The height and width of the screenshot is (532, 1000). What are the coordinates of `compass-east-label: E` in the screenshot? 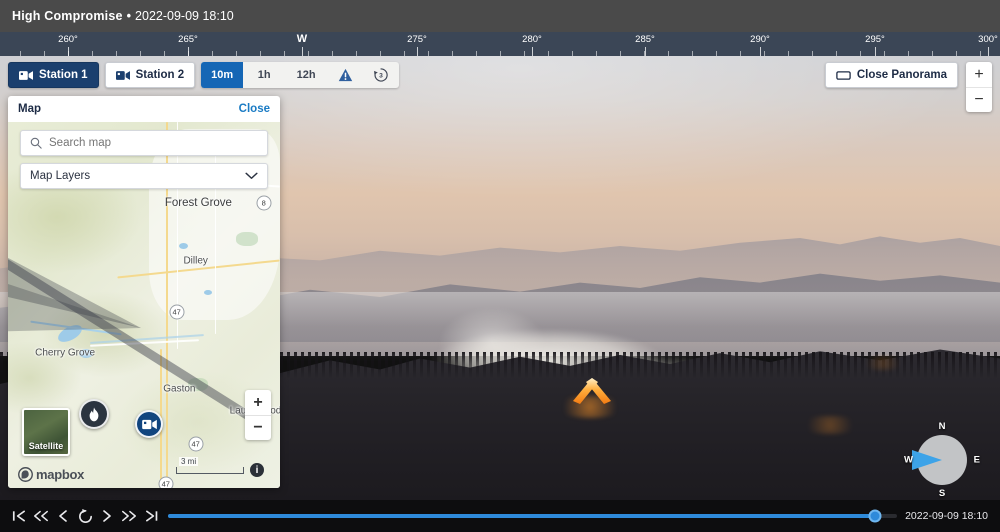 It's located at (976, 460).